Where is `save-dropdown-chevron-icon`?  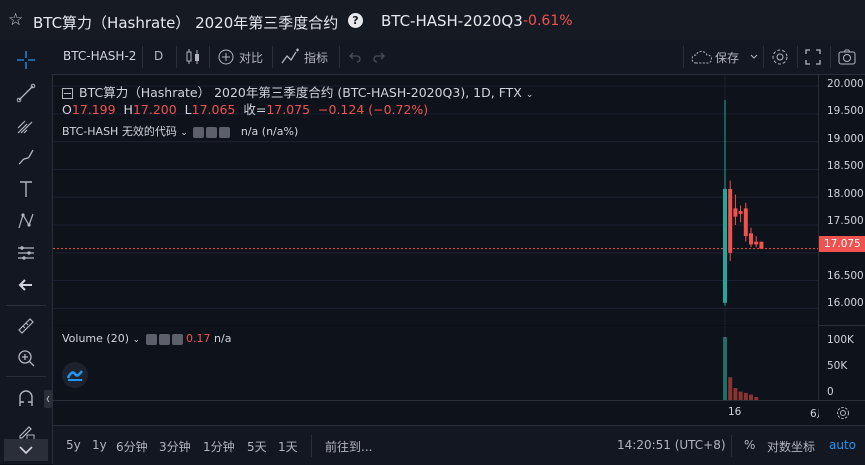
save-dropdown-chevron-icon is located at coordinates (754, 58).